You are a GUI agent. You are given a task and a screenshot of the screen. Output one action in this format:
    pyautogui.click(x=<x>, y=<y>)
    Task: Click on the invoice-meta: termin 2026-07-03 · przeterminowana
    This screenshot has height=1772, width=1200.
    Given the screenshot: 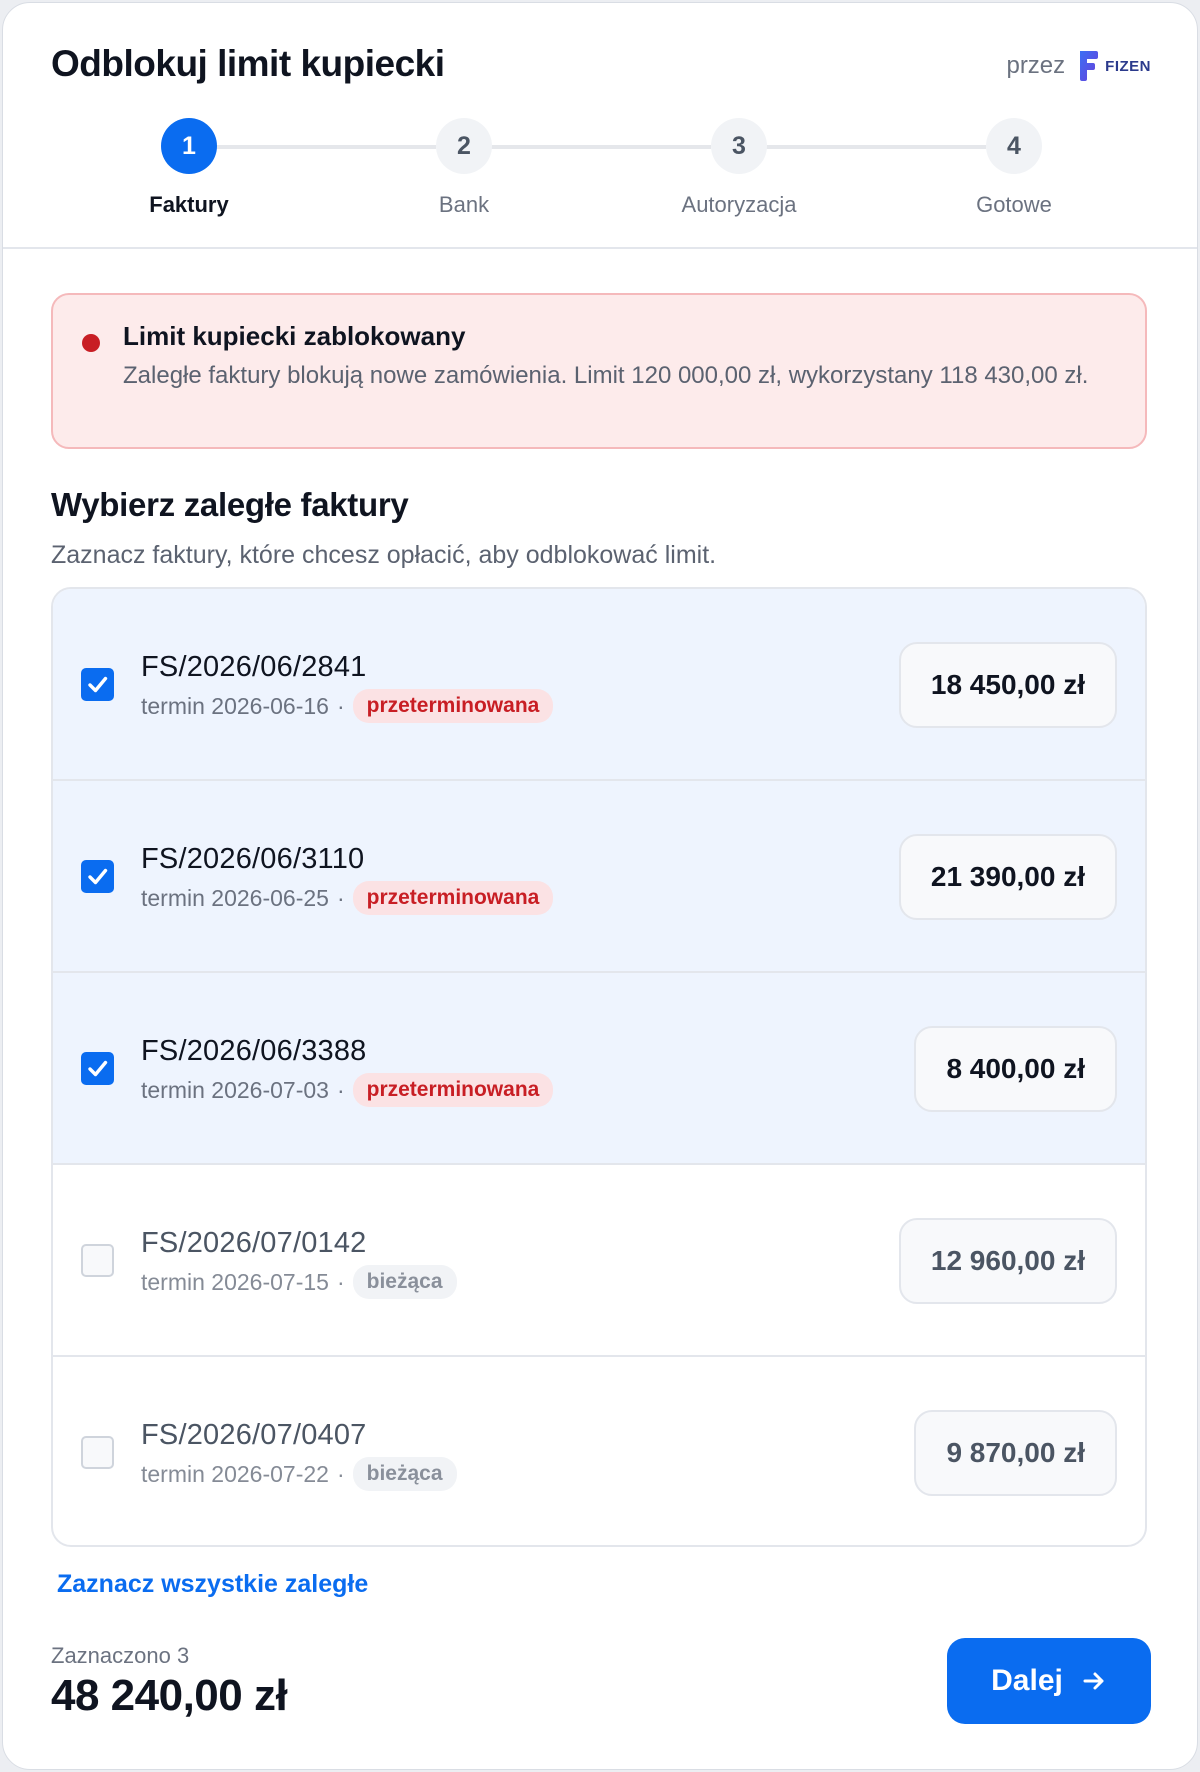 What is the action you would take?
    pyautogui.click(x=347, y=1090)
    